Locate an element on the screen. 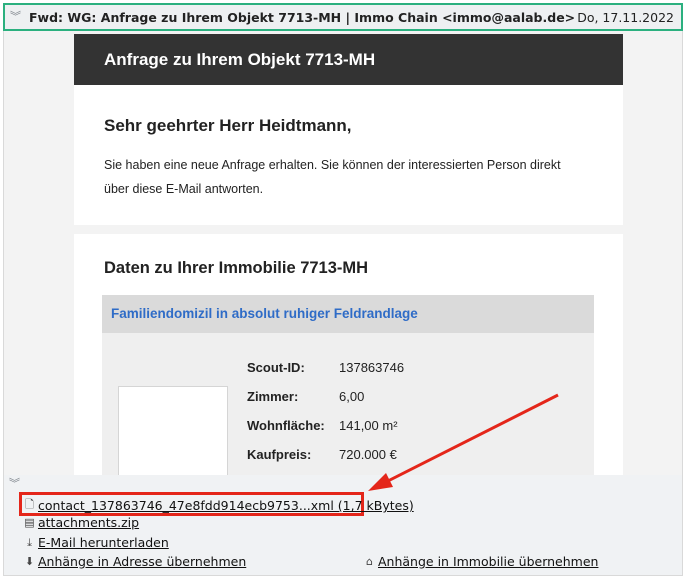 The image size is (688, 579). fact-row: Wohnfläche: 141,00 m² is located at coordinates (325, 425).